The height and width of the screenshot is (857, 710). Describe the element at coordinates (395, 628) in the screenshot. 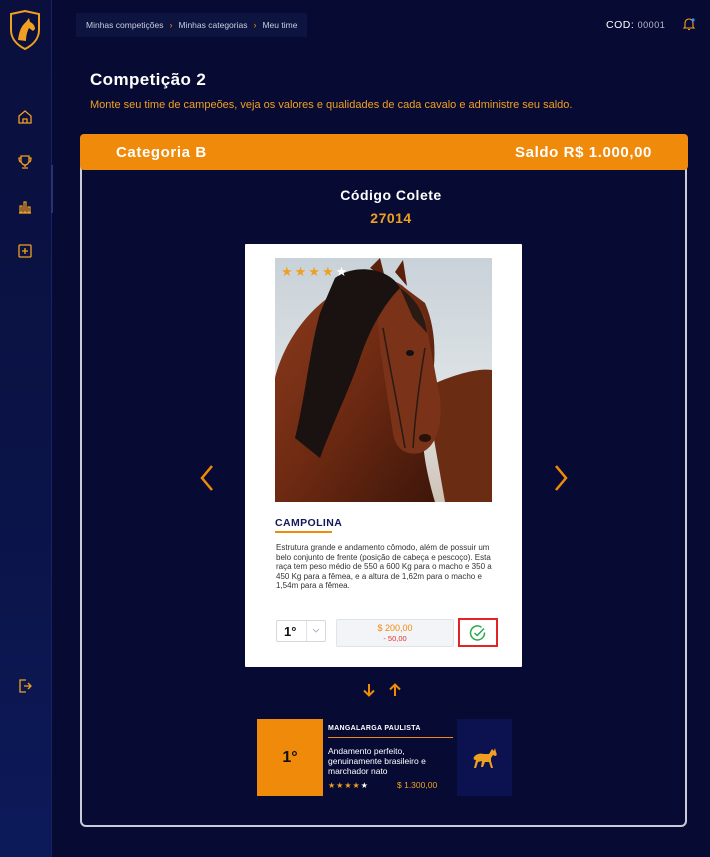

I see `horse-price: $ 200,00` at that location.